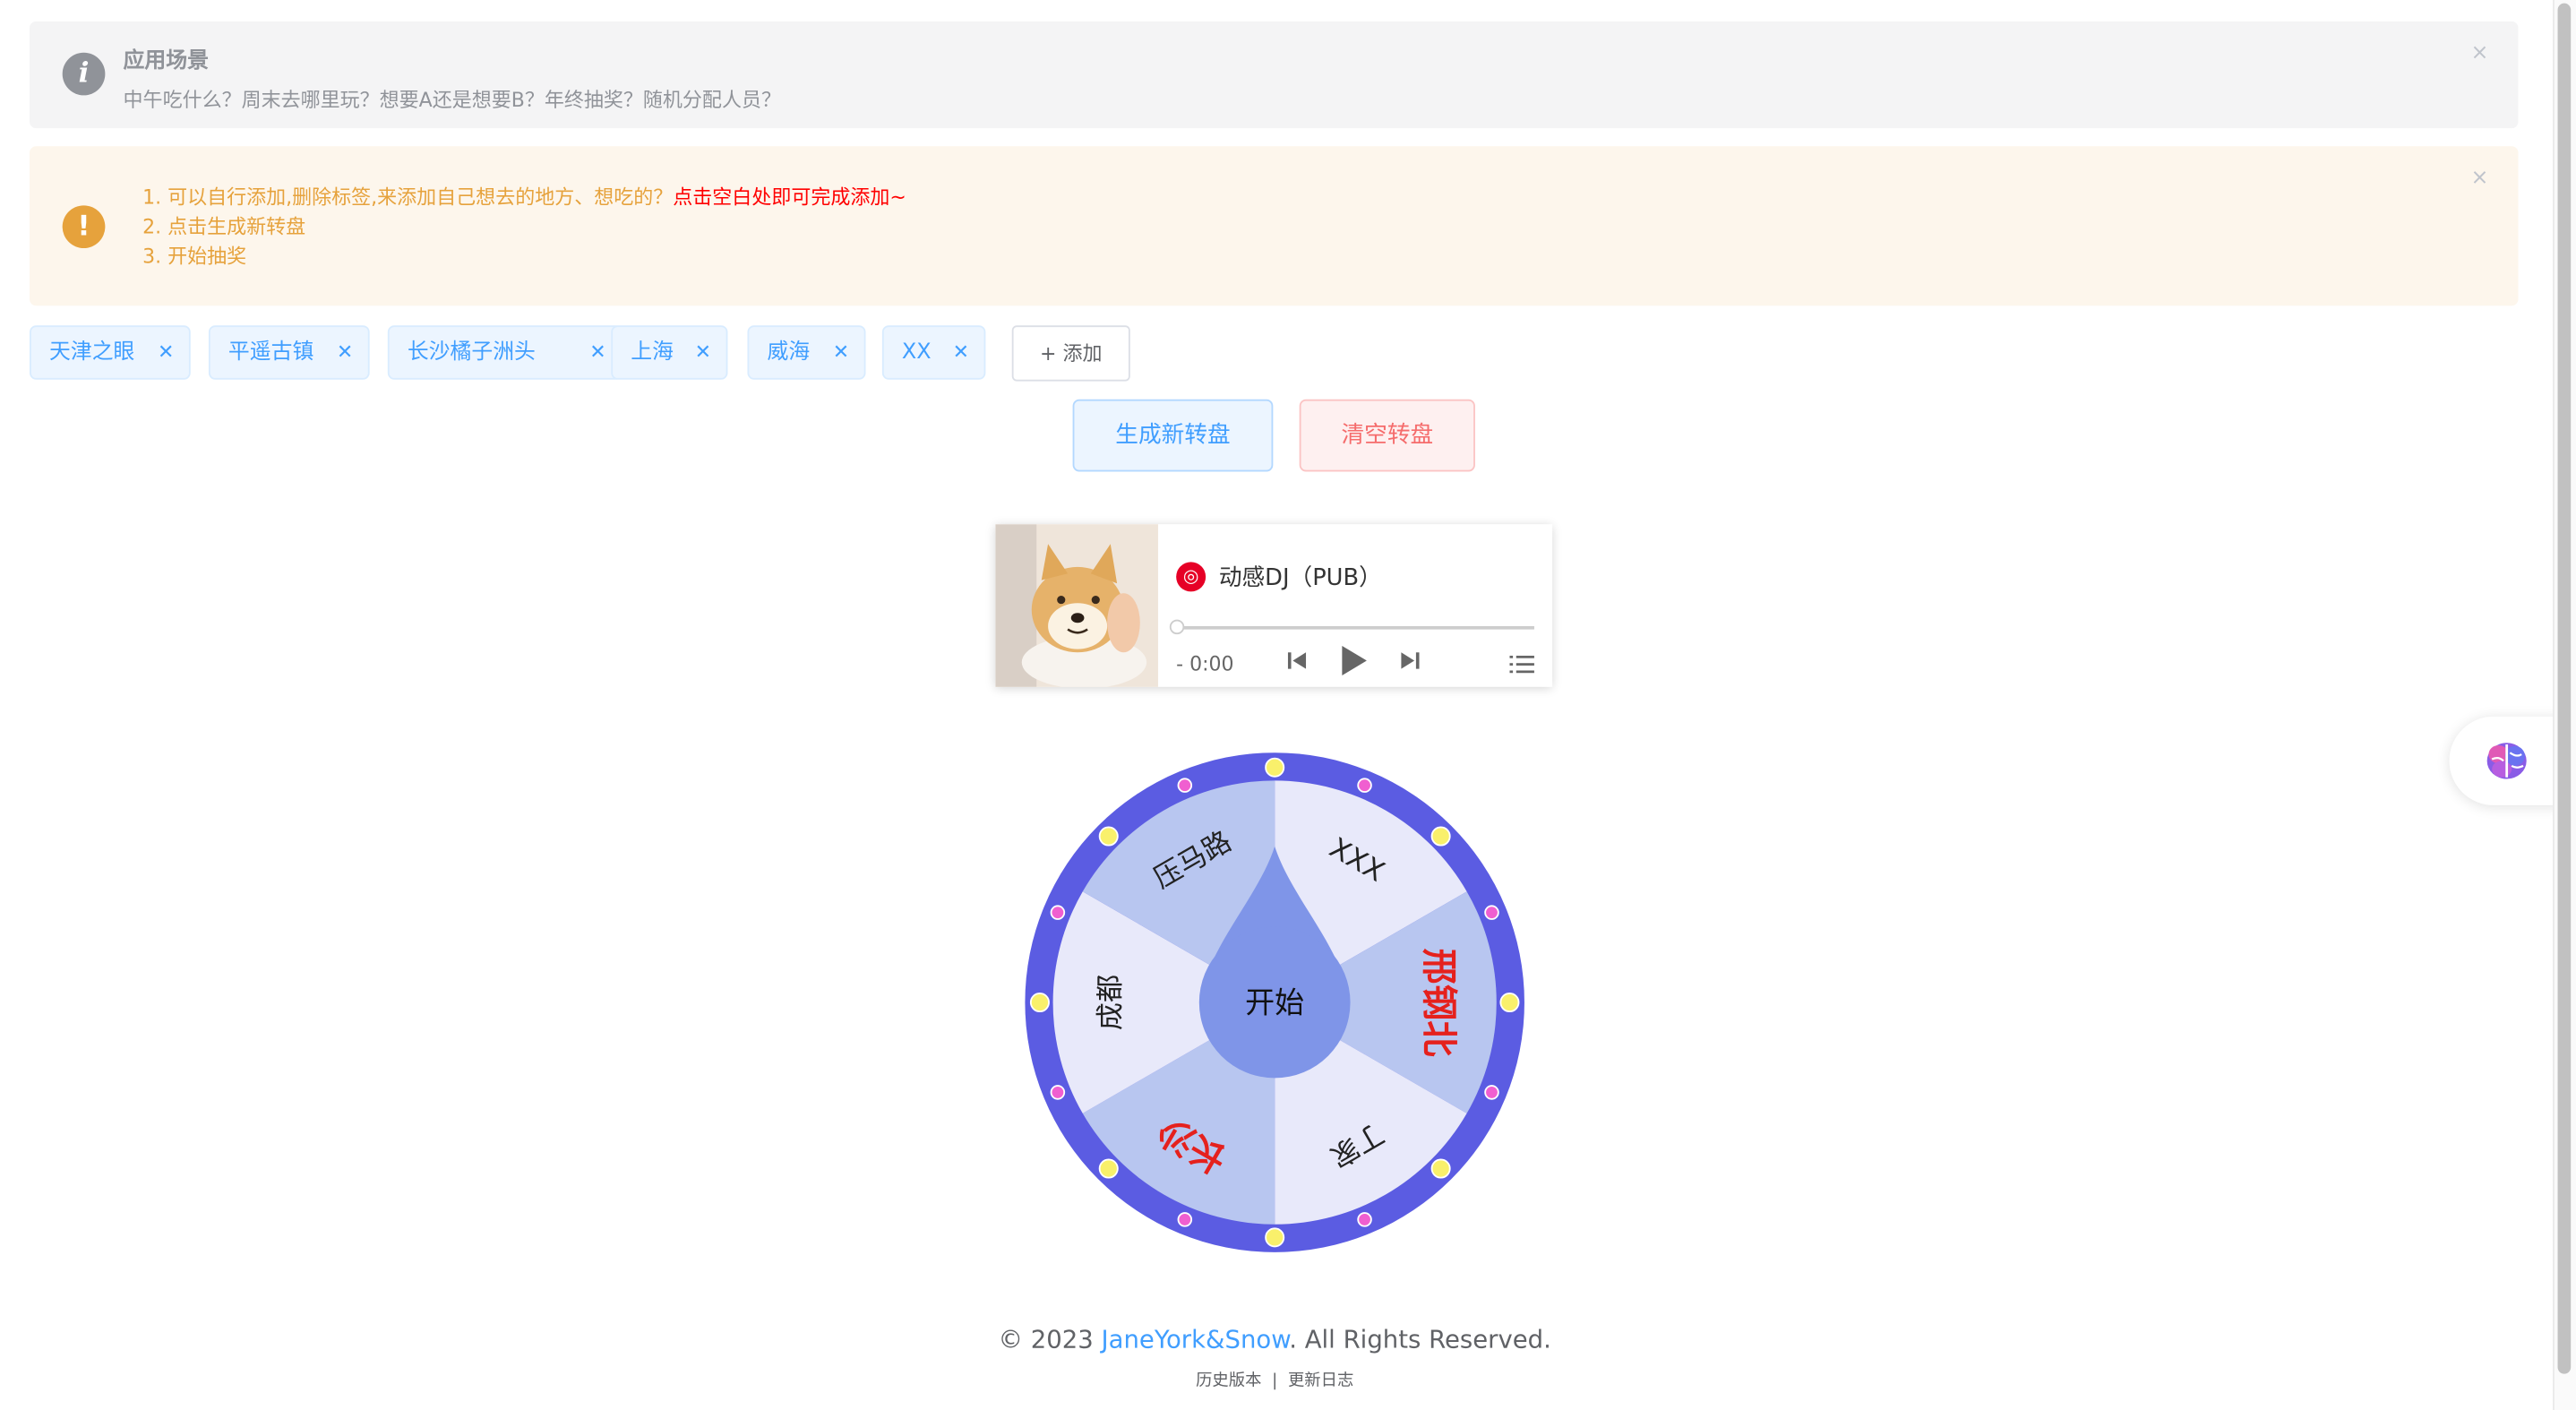 This screenshot has height=1410, width=2576. Describe the element at coordinates (916, 352) in the screenshot. I see `tag-label: XX` at that location.